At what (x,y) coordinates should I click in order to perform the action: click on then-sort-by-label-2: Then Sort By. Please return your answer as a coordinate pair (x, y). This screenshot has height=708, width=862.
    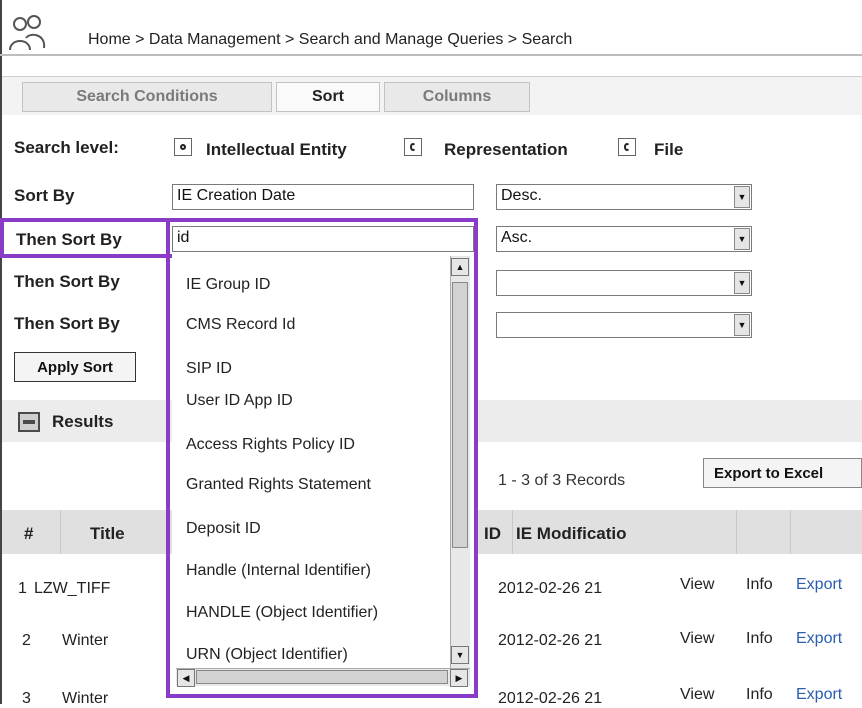
    Looking at the image, I should click on (67, 281).